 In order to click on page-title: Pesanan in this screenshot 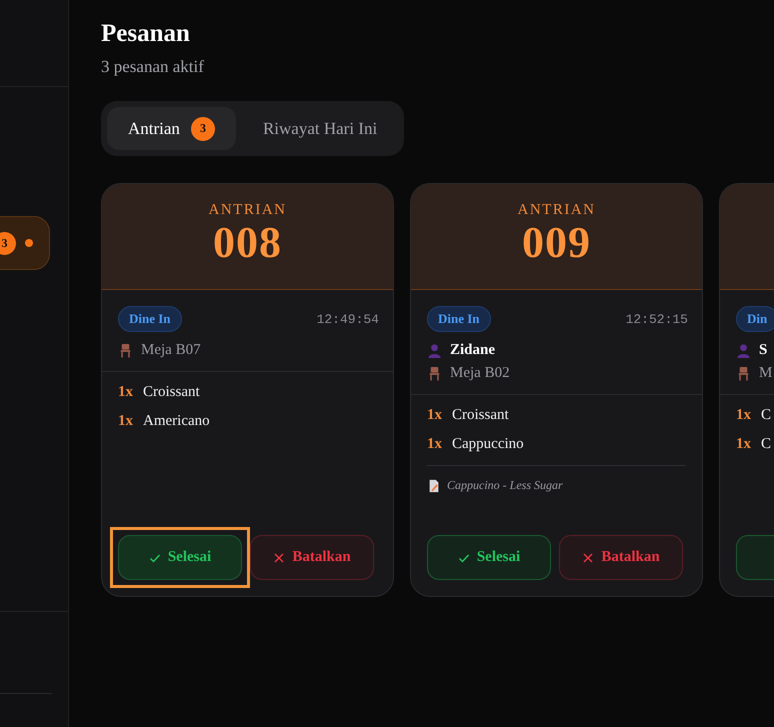, I will do `click(146, 34)`.